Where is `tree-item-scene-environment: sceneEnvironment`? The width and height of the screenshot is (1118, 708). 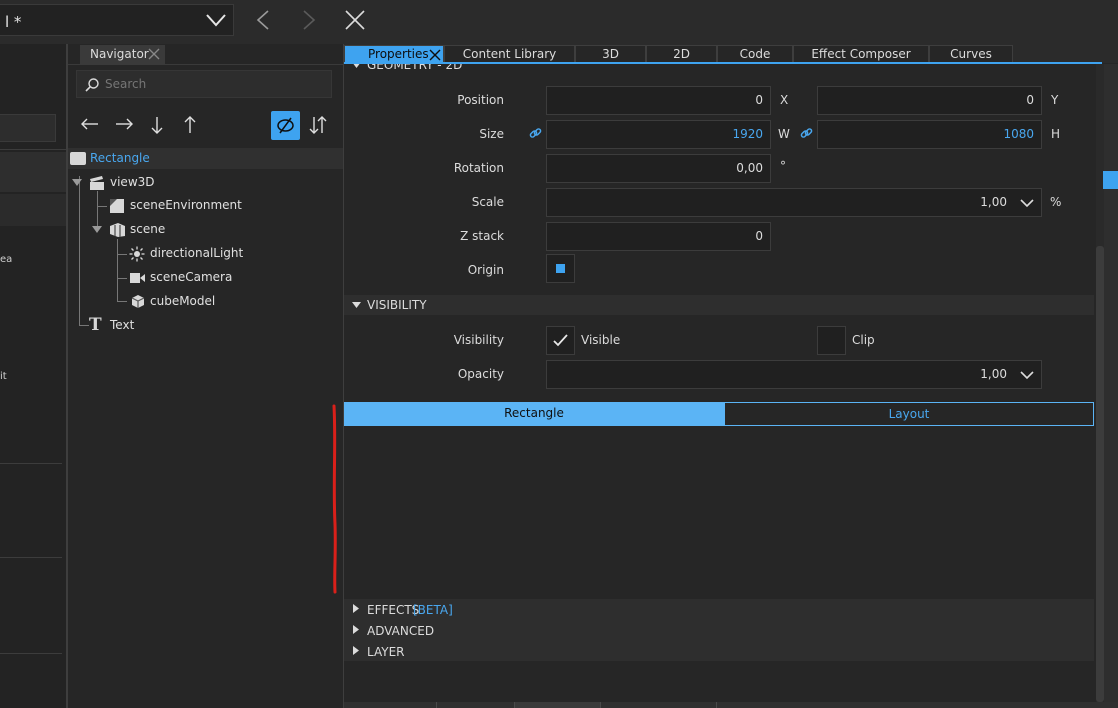 tree-item-scene-environment: sceneEnvironment is located at coordinates (205, 206).